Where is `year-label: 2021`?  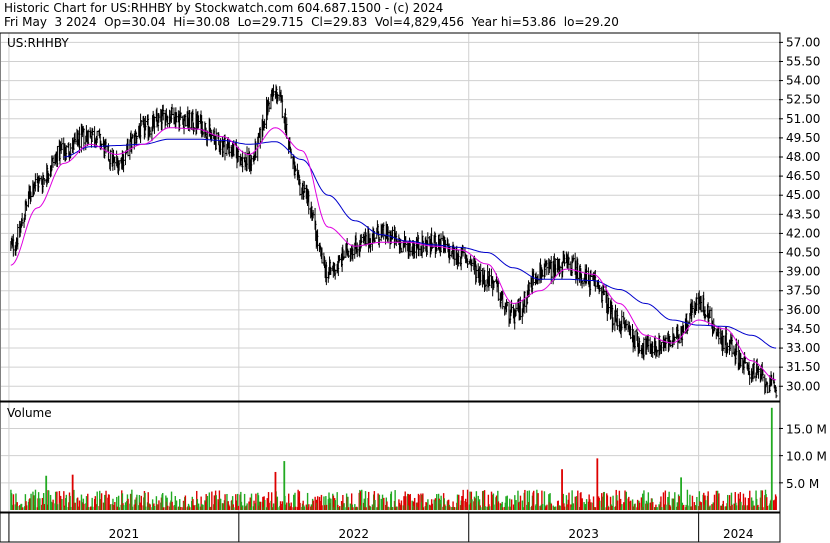 year-label: 2021 is located at coordinates (124, 534).